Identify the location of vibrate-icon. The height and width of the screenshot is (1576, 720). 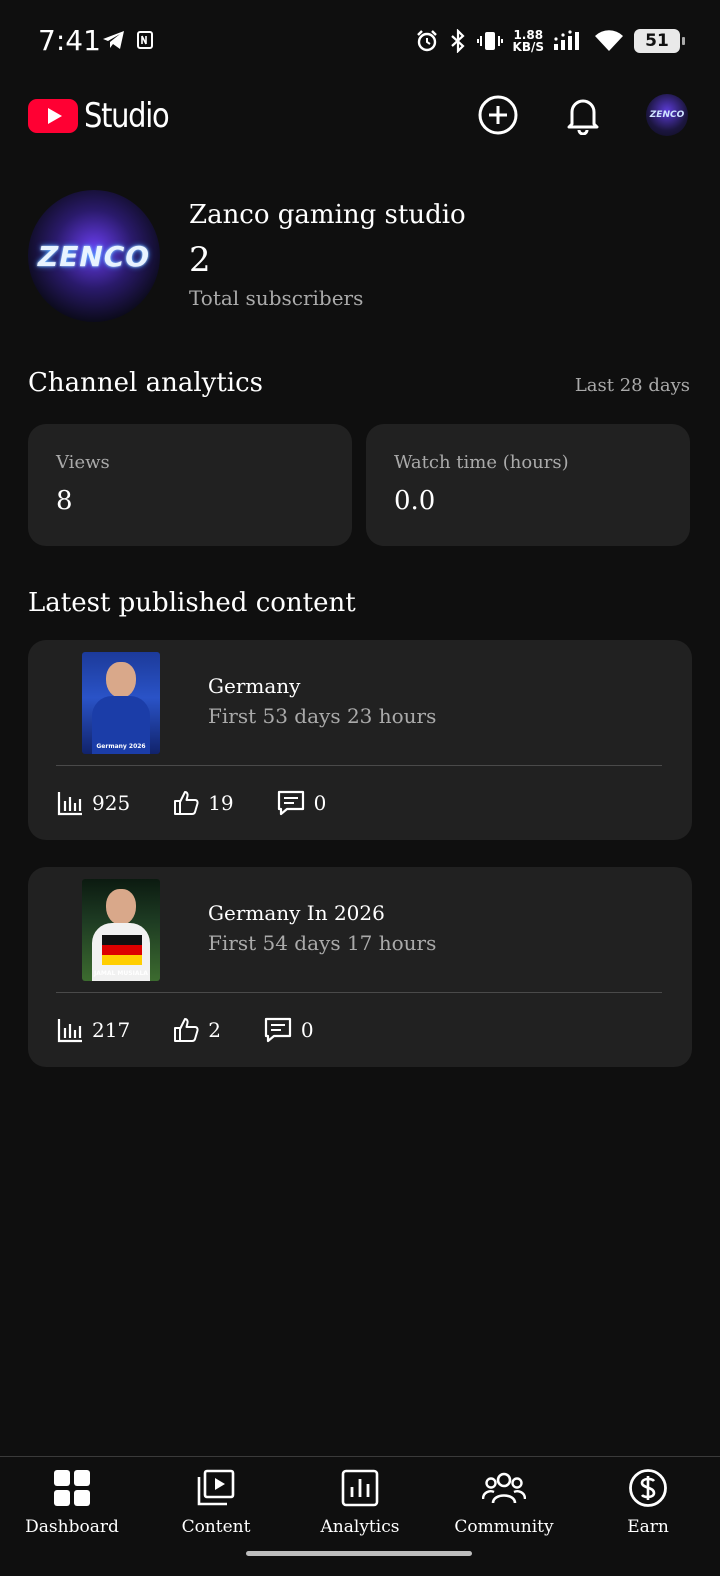
(489, 41).